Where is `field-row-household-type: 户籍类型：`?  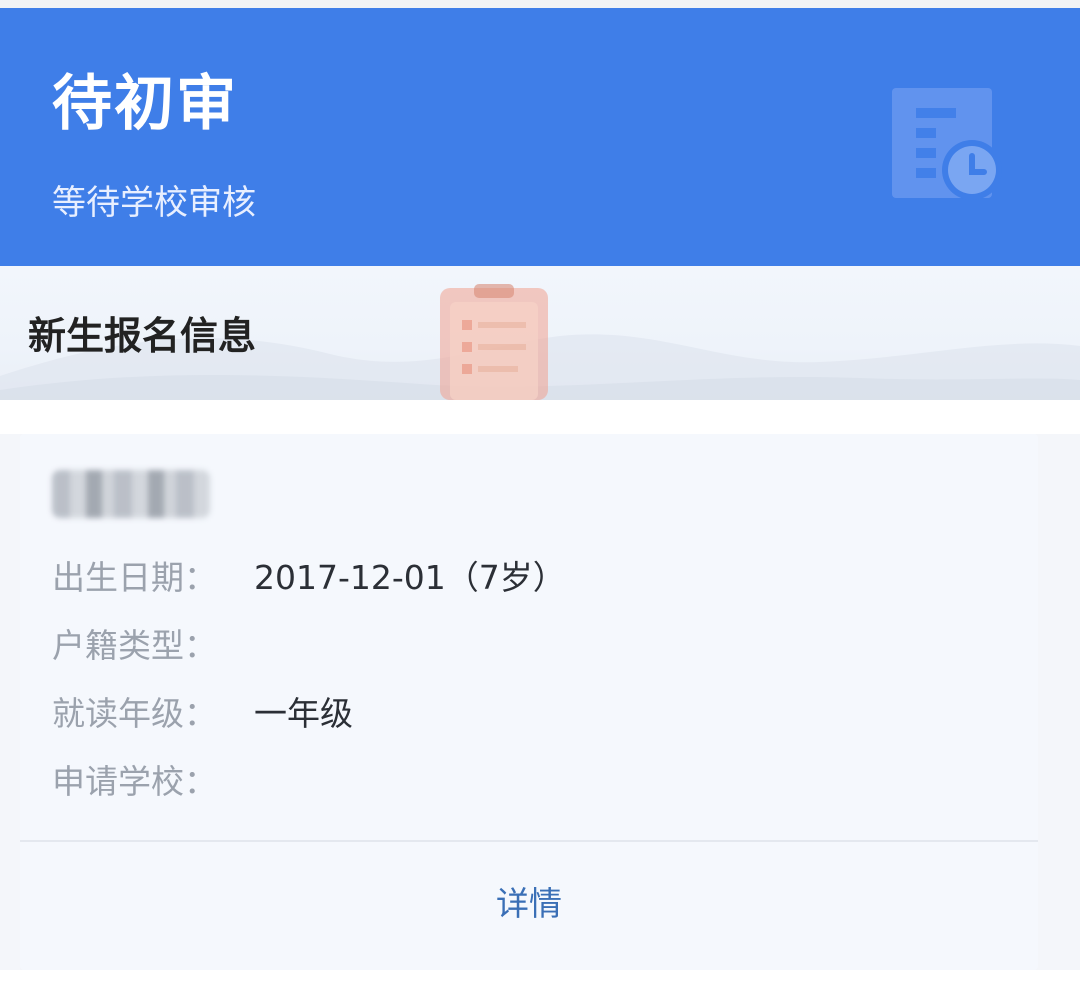 field-row-household-type: 户籍类型： is located at coordinates (153, 646).